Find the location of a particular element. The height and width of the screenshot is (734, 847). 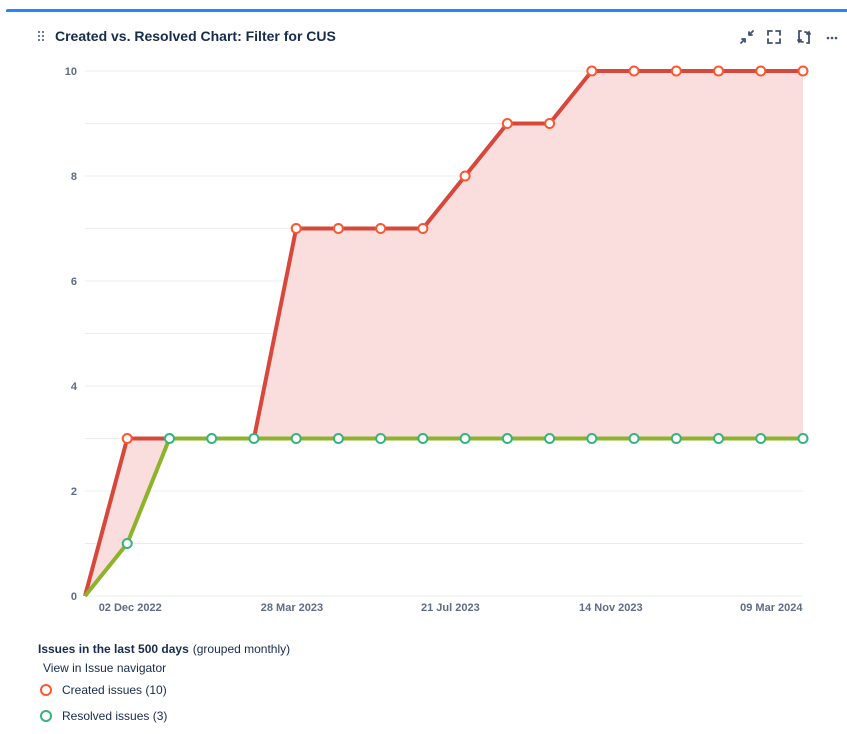

y-tick-label: 4 is located at coordinates (74, 387).